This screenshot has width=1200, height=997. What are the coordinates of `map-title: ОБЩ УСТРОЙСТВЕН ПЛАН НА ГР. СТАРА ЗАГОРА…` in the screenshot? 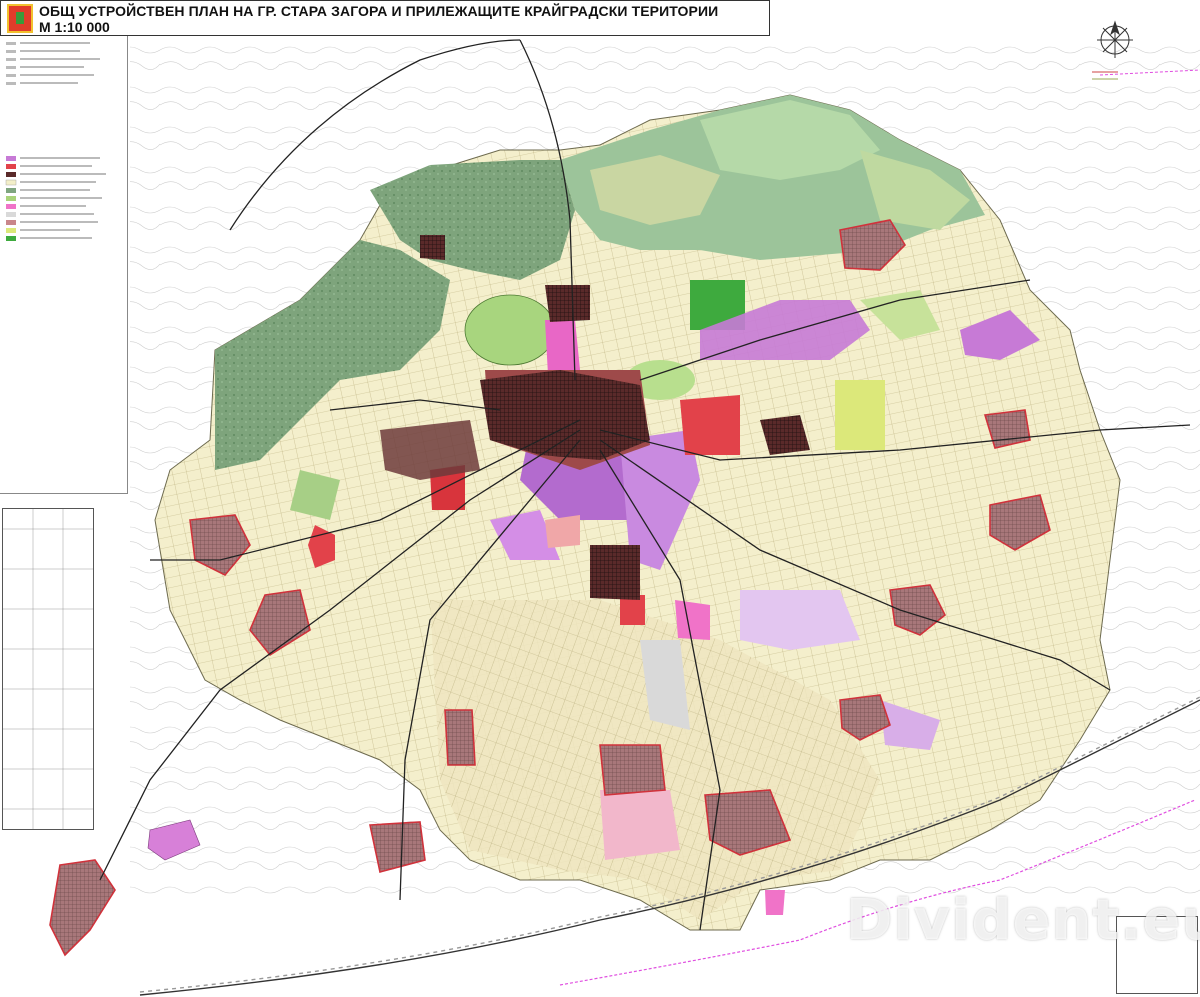 It's located at (379, 11).